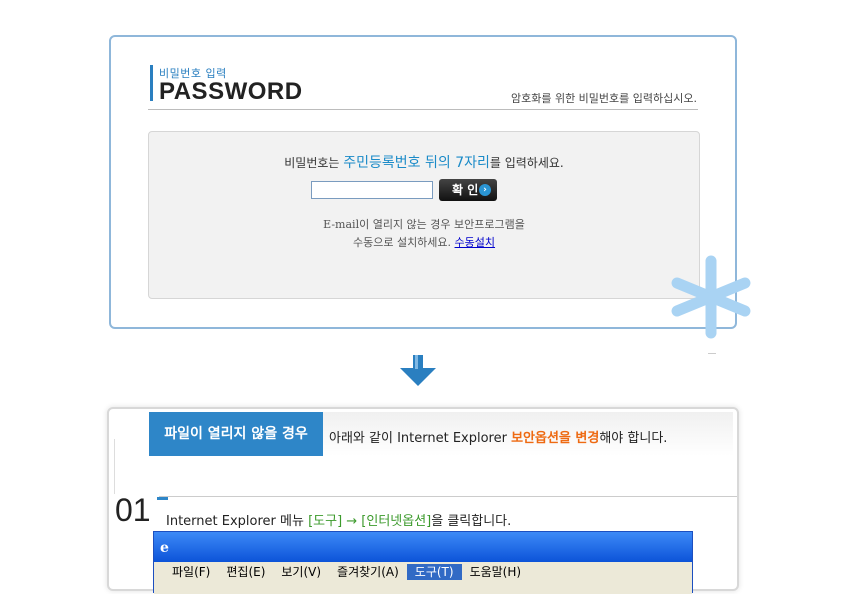  I want to click on ie-menu-bar: 파일(F) 편집(E) 보기(V) 즐겨찾기(A) 도구(T) 도움말(H), so click(423, 578).